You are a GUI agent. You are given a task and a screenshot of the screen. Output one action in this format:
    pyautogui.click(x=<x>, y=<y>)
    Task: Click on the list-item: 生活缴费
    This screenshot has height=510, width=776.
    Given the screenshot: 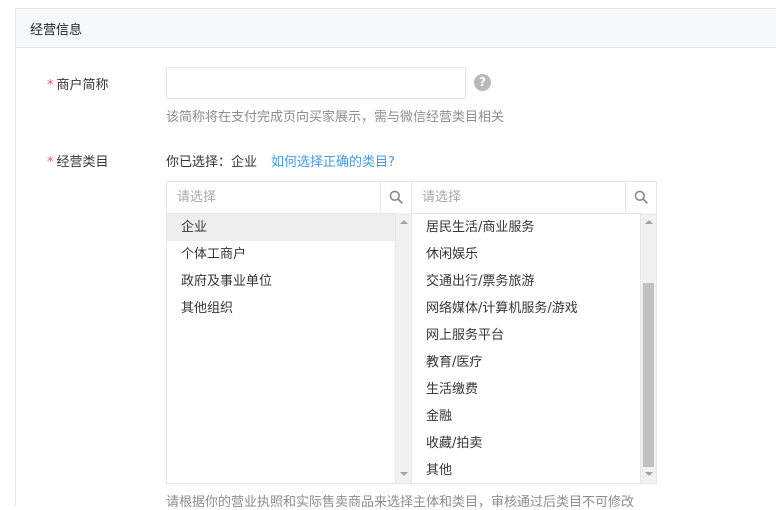 What is the action you would take?
    pyautogui.click(x=534, y=389)
    